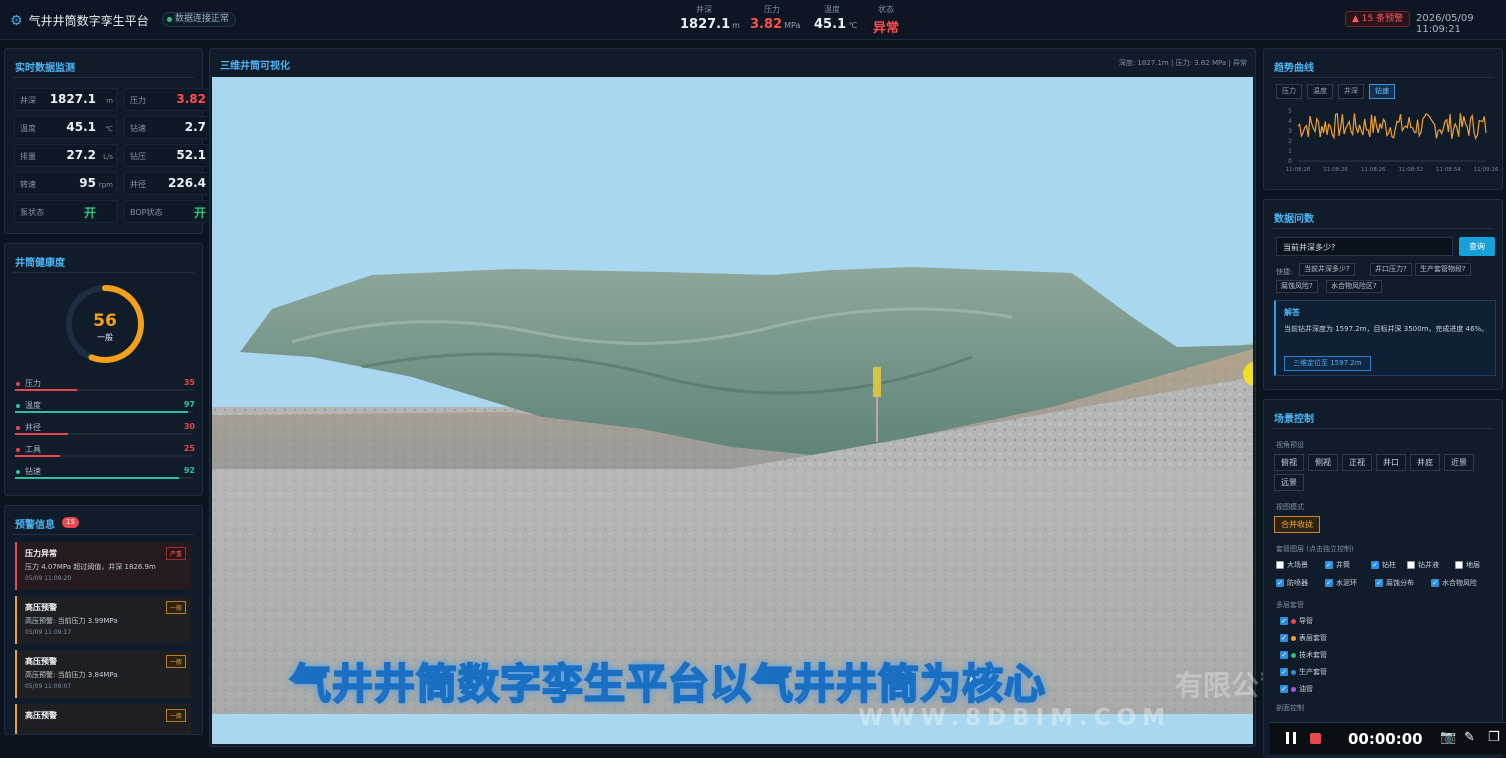  I want to click on quick-question-chip: 生产套管物段?, so click(1443, 269).